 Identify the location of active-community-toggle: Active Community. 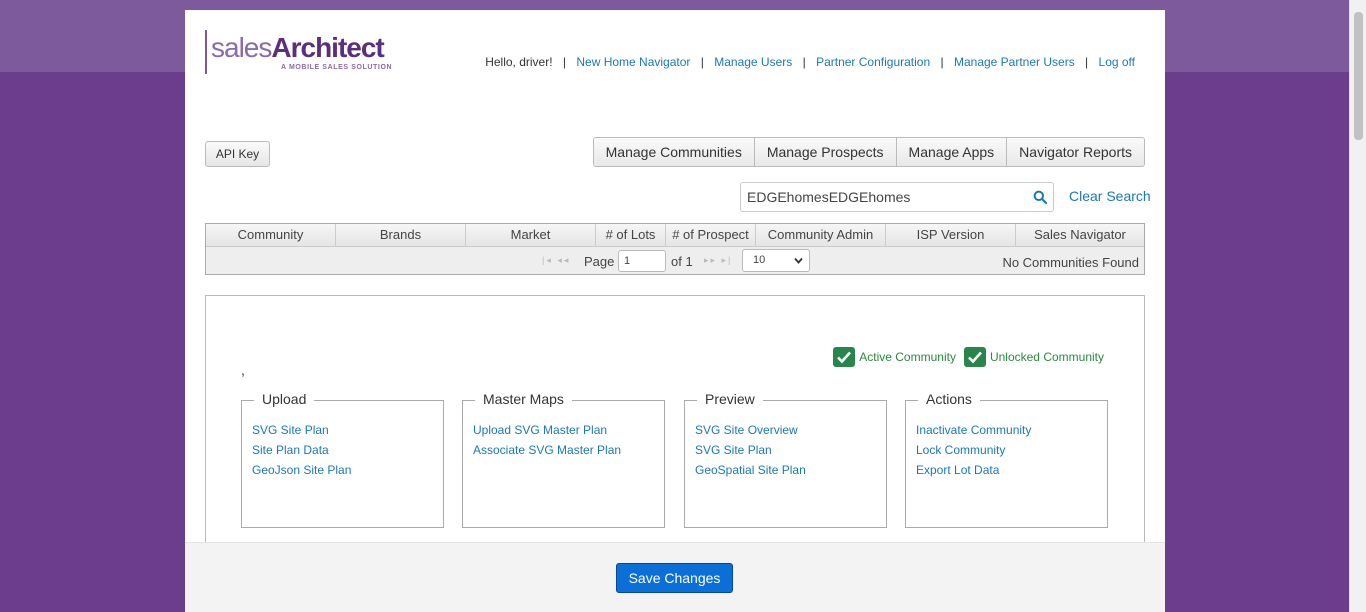
(894, 357).